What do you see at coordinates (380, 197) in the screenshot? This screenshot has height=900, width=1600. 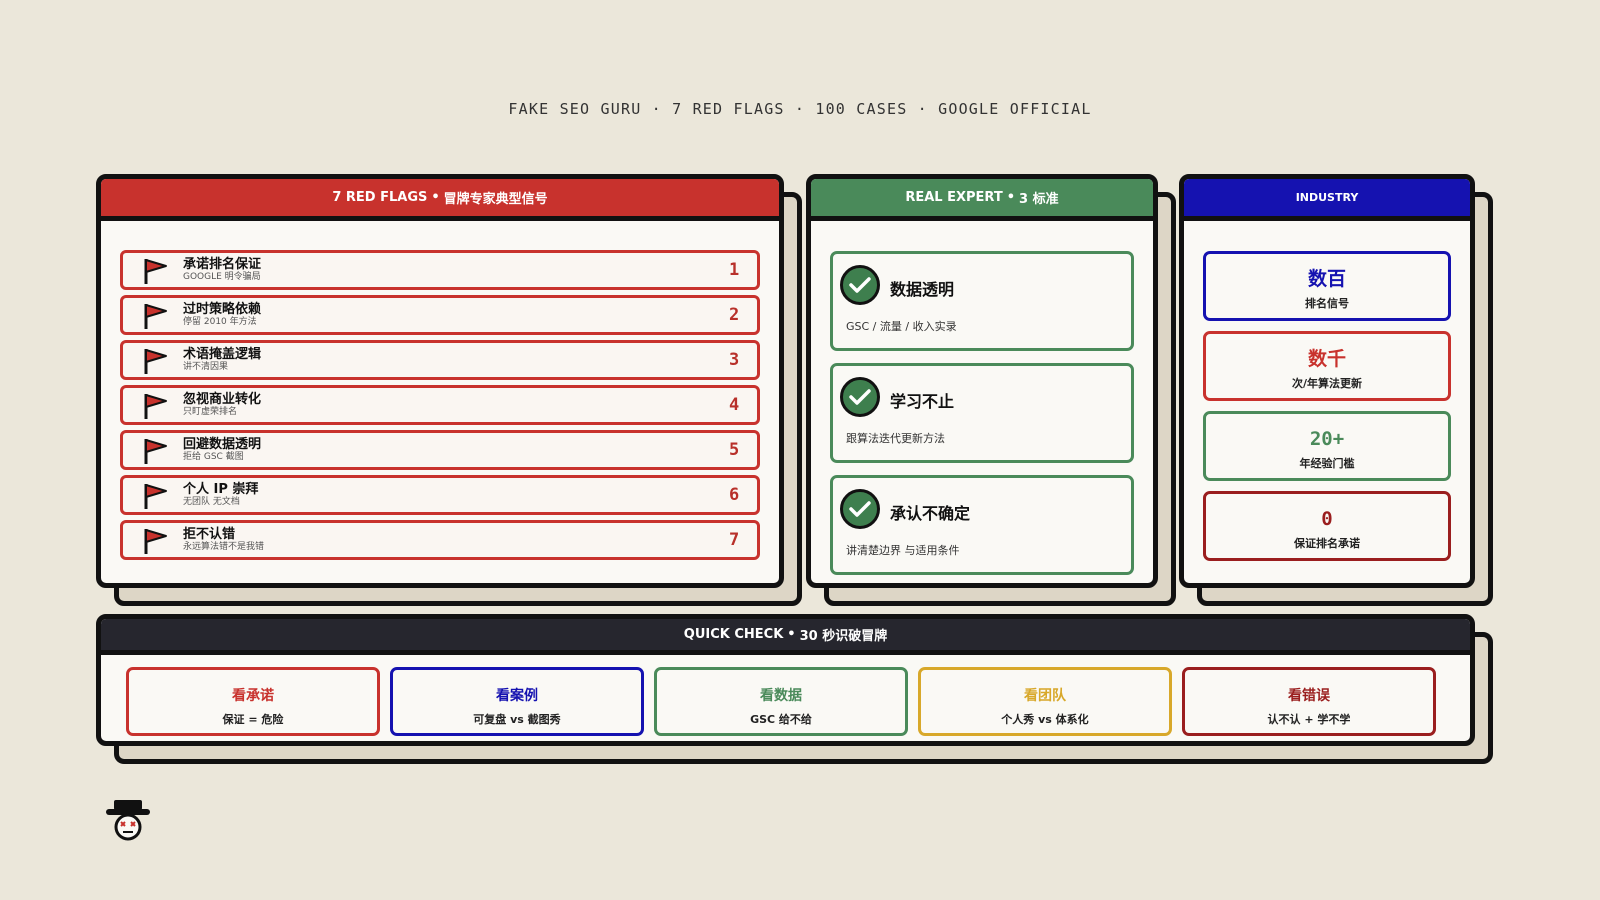 I see `red-flags-title: 7 RED FLAGS` at bounding box center [380, 197].